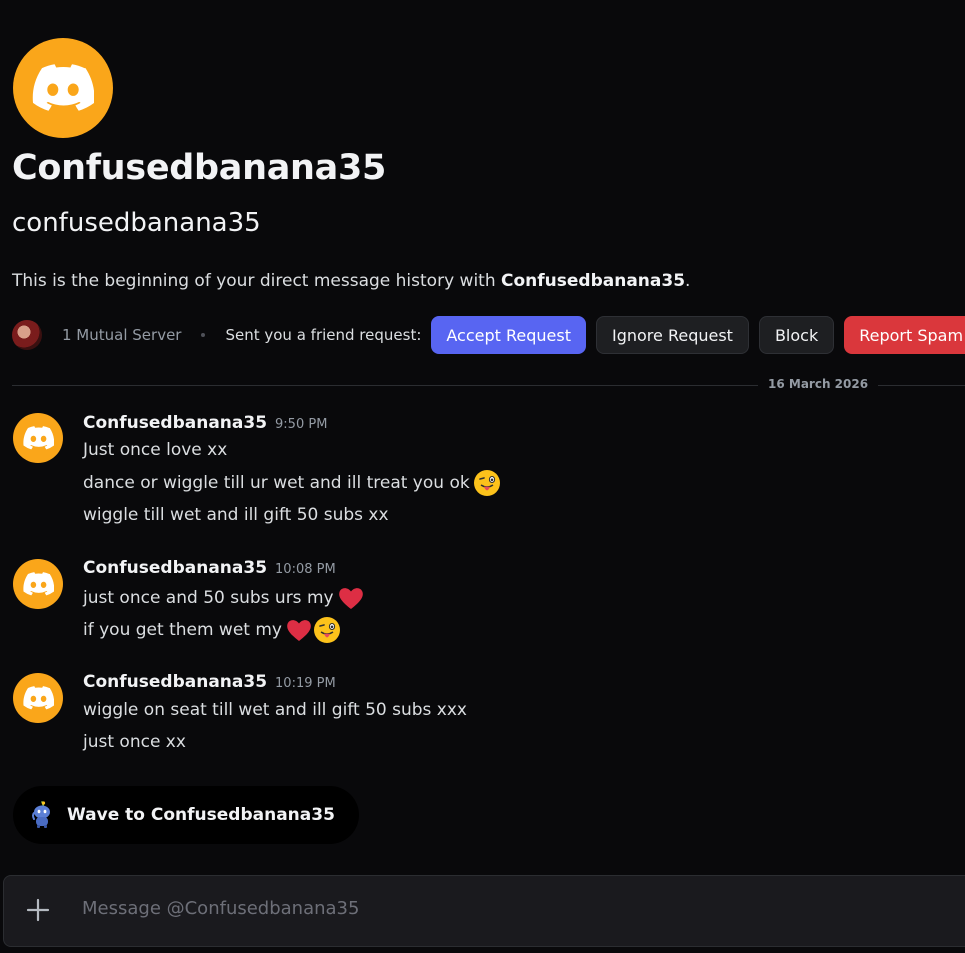 The image size is (965, 953). What do you see at coordinates (818, 384) in the screenshot?
I see `date-divider-label: 16 March 2026` at bounding box center [818, 384].